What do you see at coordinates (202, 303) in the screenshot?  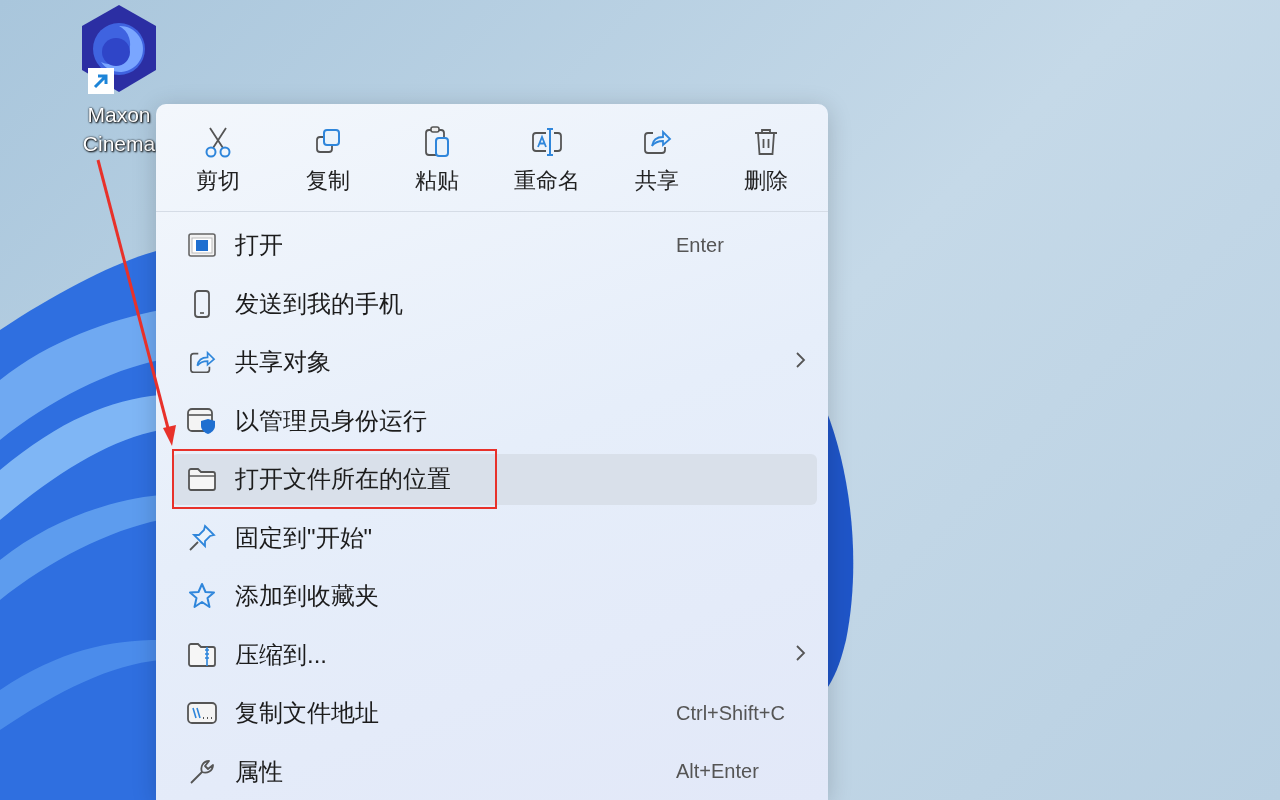 I see `phone-icon` at bounding box center [202, 303].